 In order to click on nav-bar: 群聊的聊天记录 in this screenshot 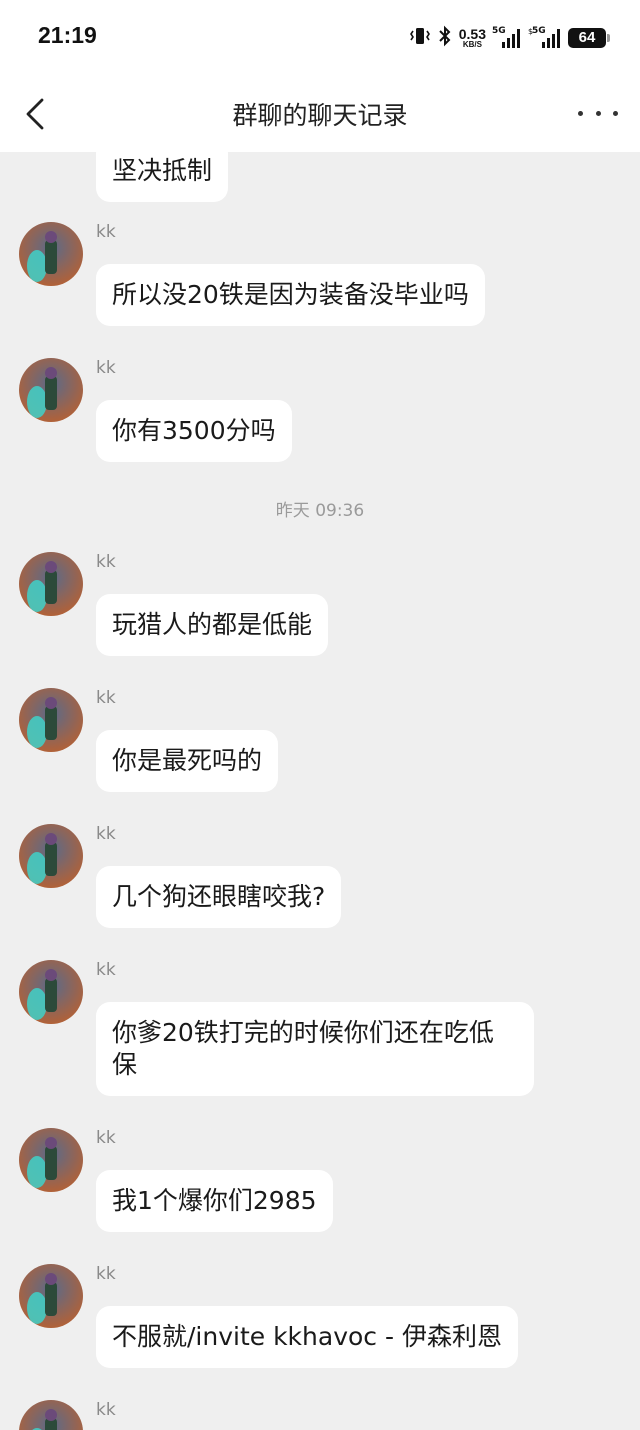, I will do `click(320, 114)`.